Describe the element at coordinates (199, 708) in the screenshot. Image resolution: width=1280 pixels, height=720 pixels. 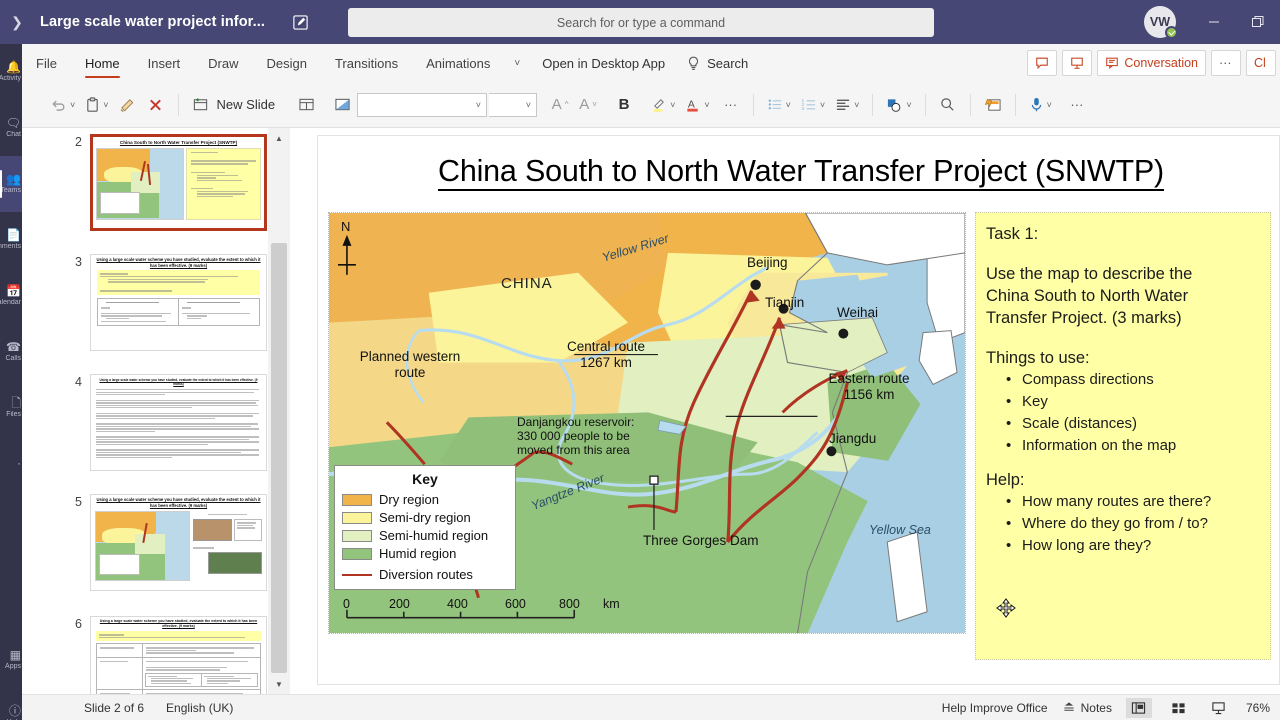
I see `language-indicator: English (UK)` at that location.